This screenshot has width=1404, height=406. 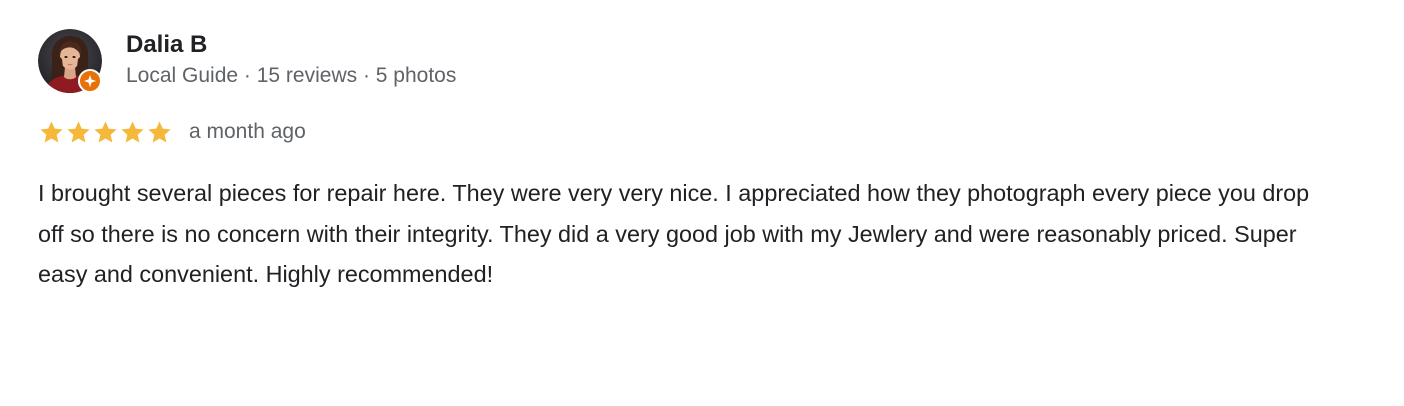 I want to click on rating-row: a month ago, so click(x=172, y=132).